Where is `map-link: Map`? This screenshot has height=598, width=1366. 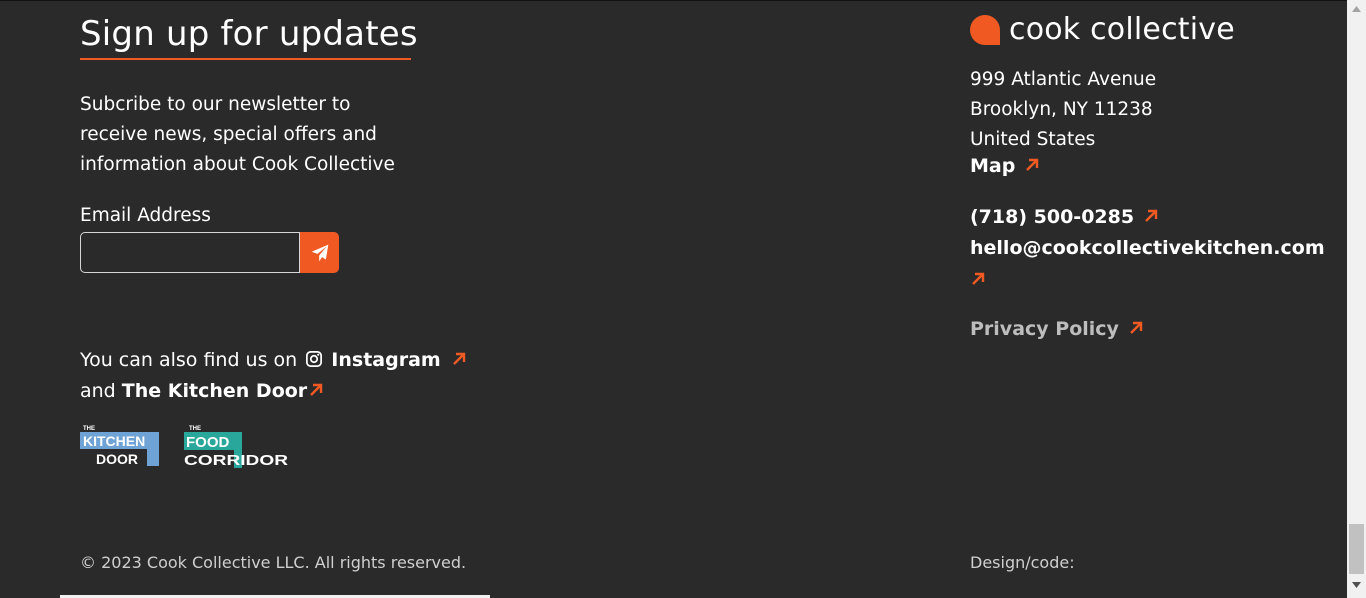
map-link: Map is located at coordinates (1005, 166).